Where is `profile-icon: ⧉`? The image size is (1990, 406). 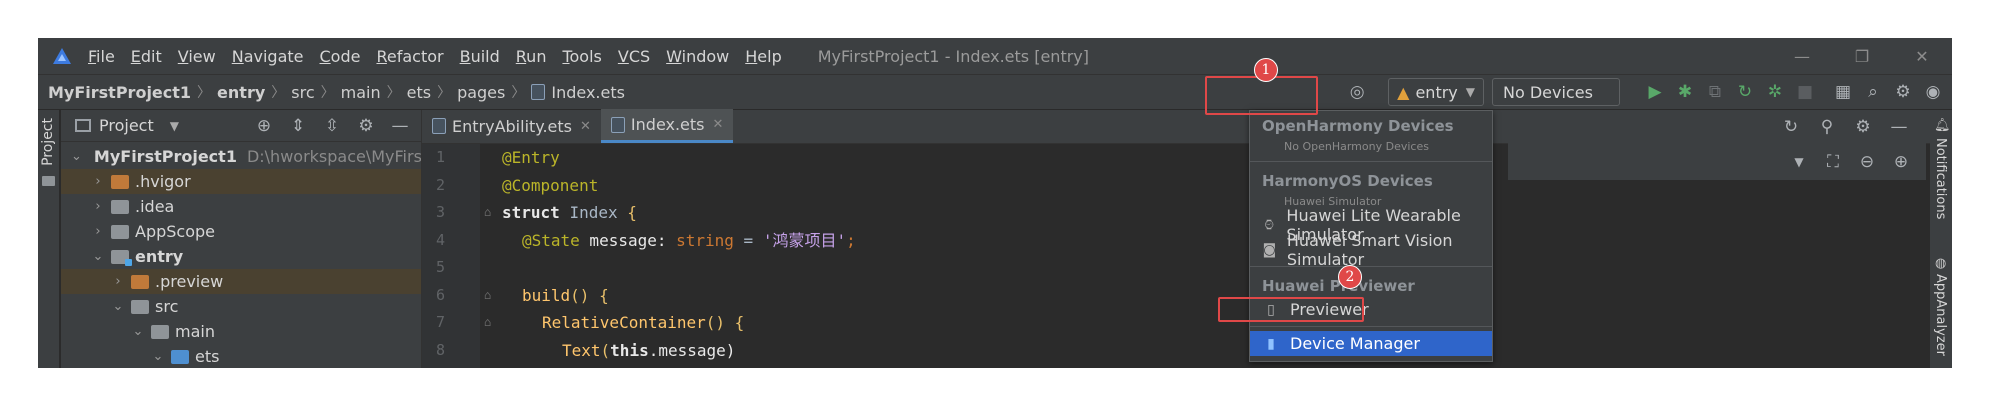 profile-icon: ⧉ is located at coordinates (1715, 92).